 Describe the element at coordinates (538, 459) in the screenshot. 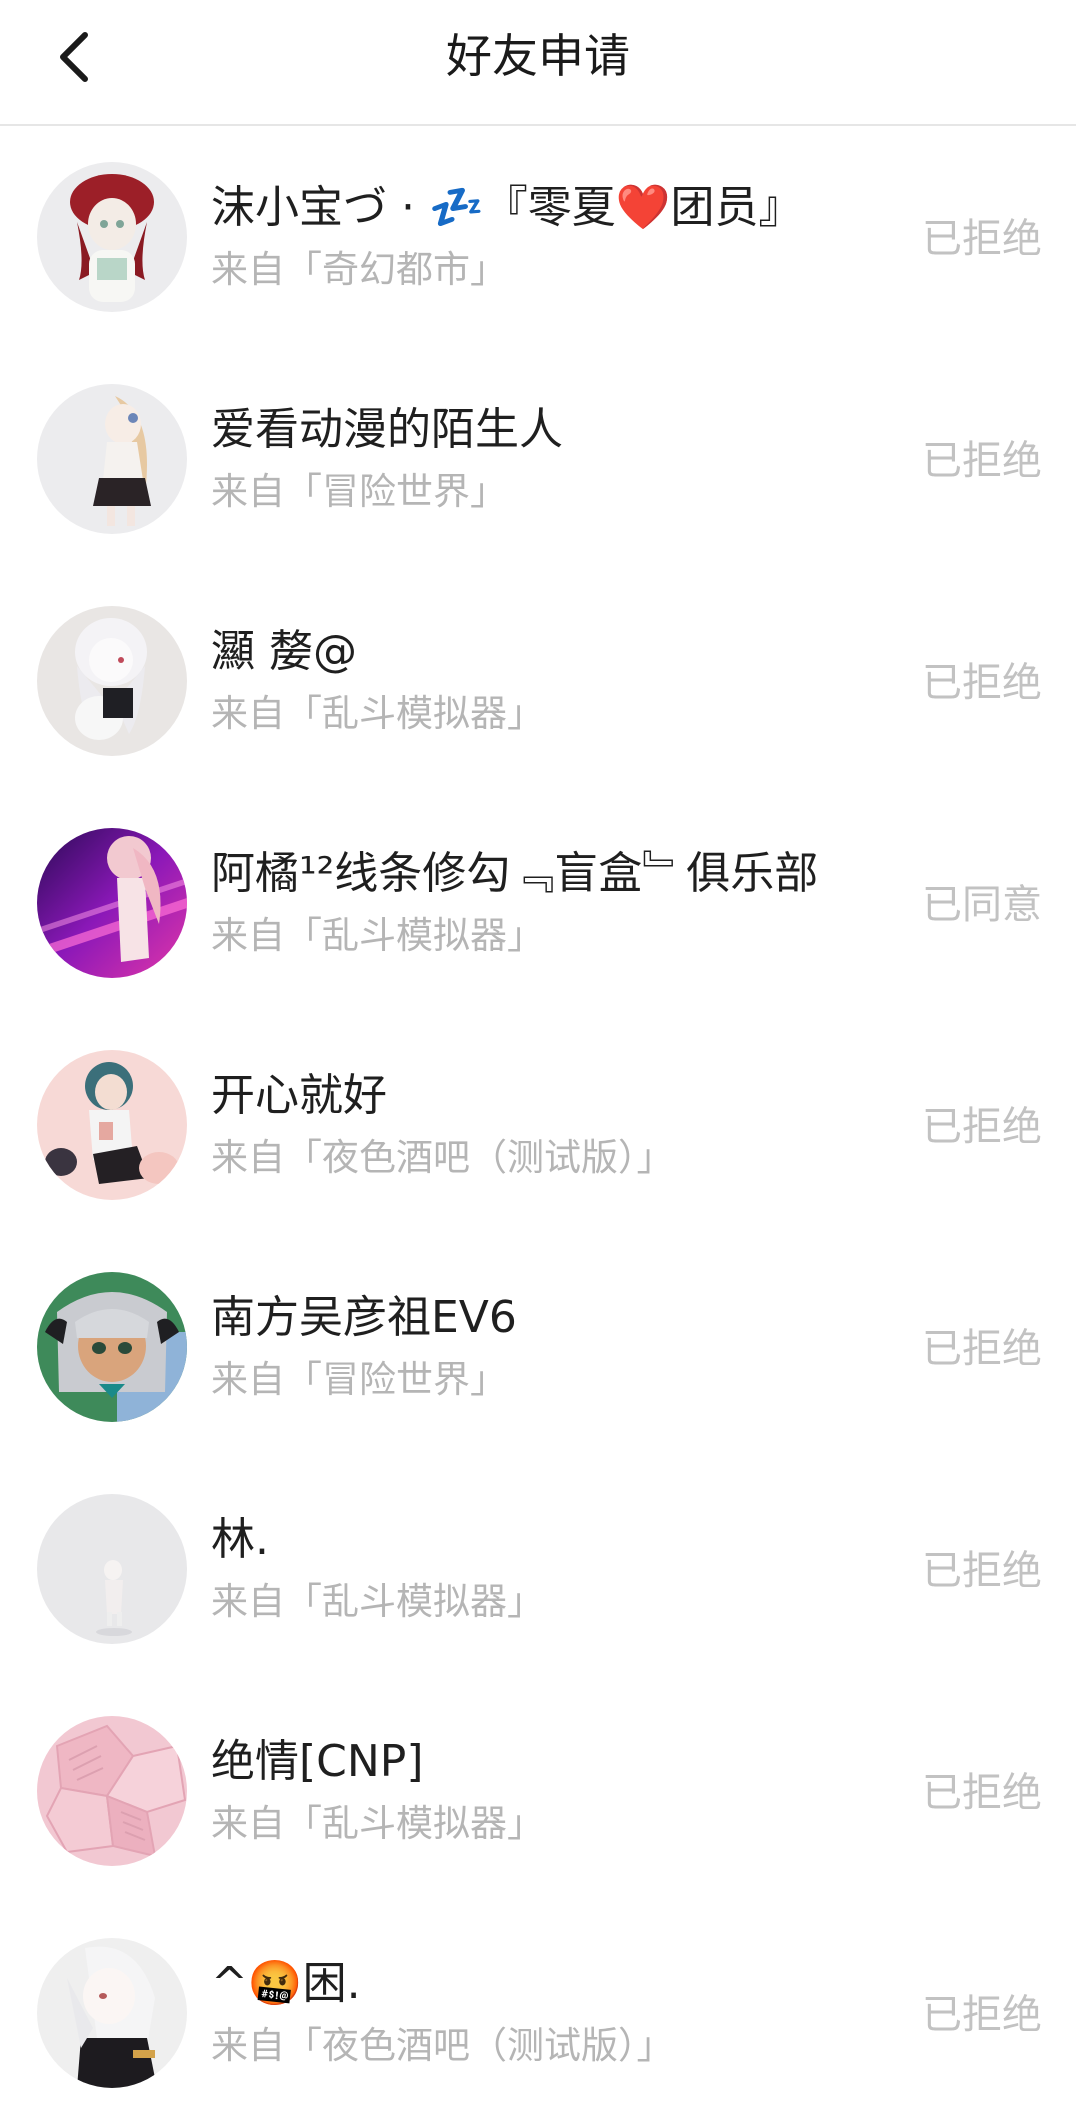

I see `friend-request-item: 爱看动漫的陌生人 来自「冒险世界」 已拒绝` at that location.